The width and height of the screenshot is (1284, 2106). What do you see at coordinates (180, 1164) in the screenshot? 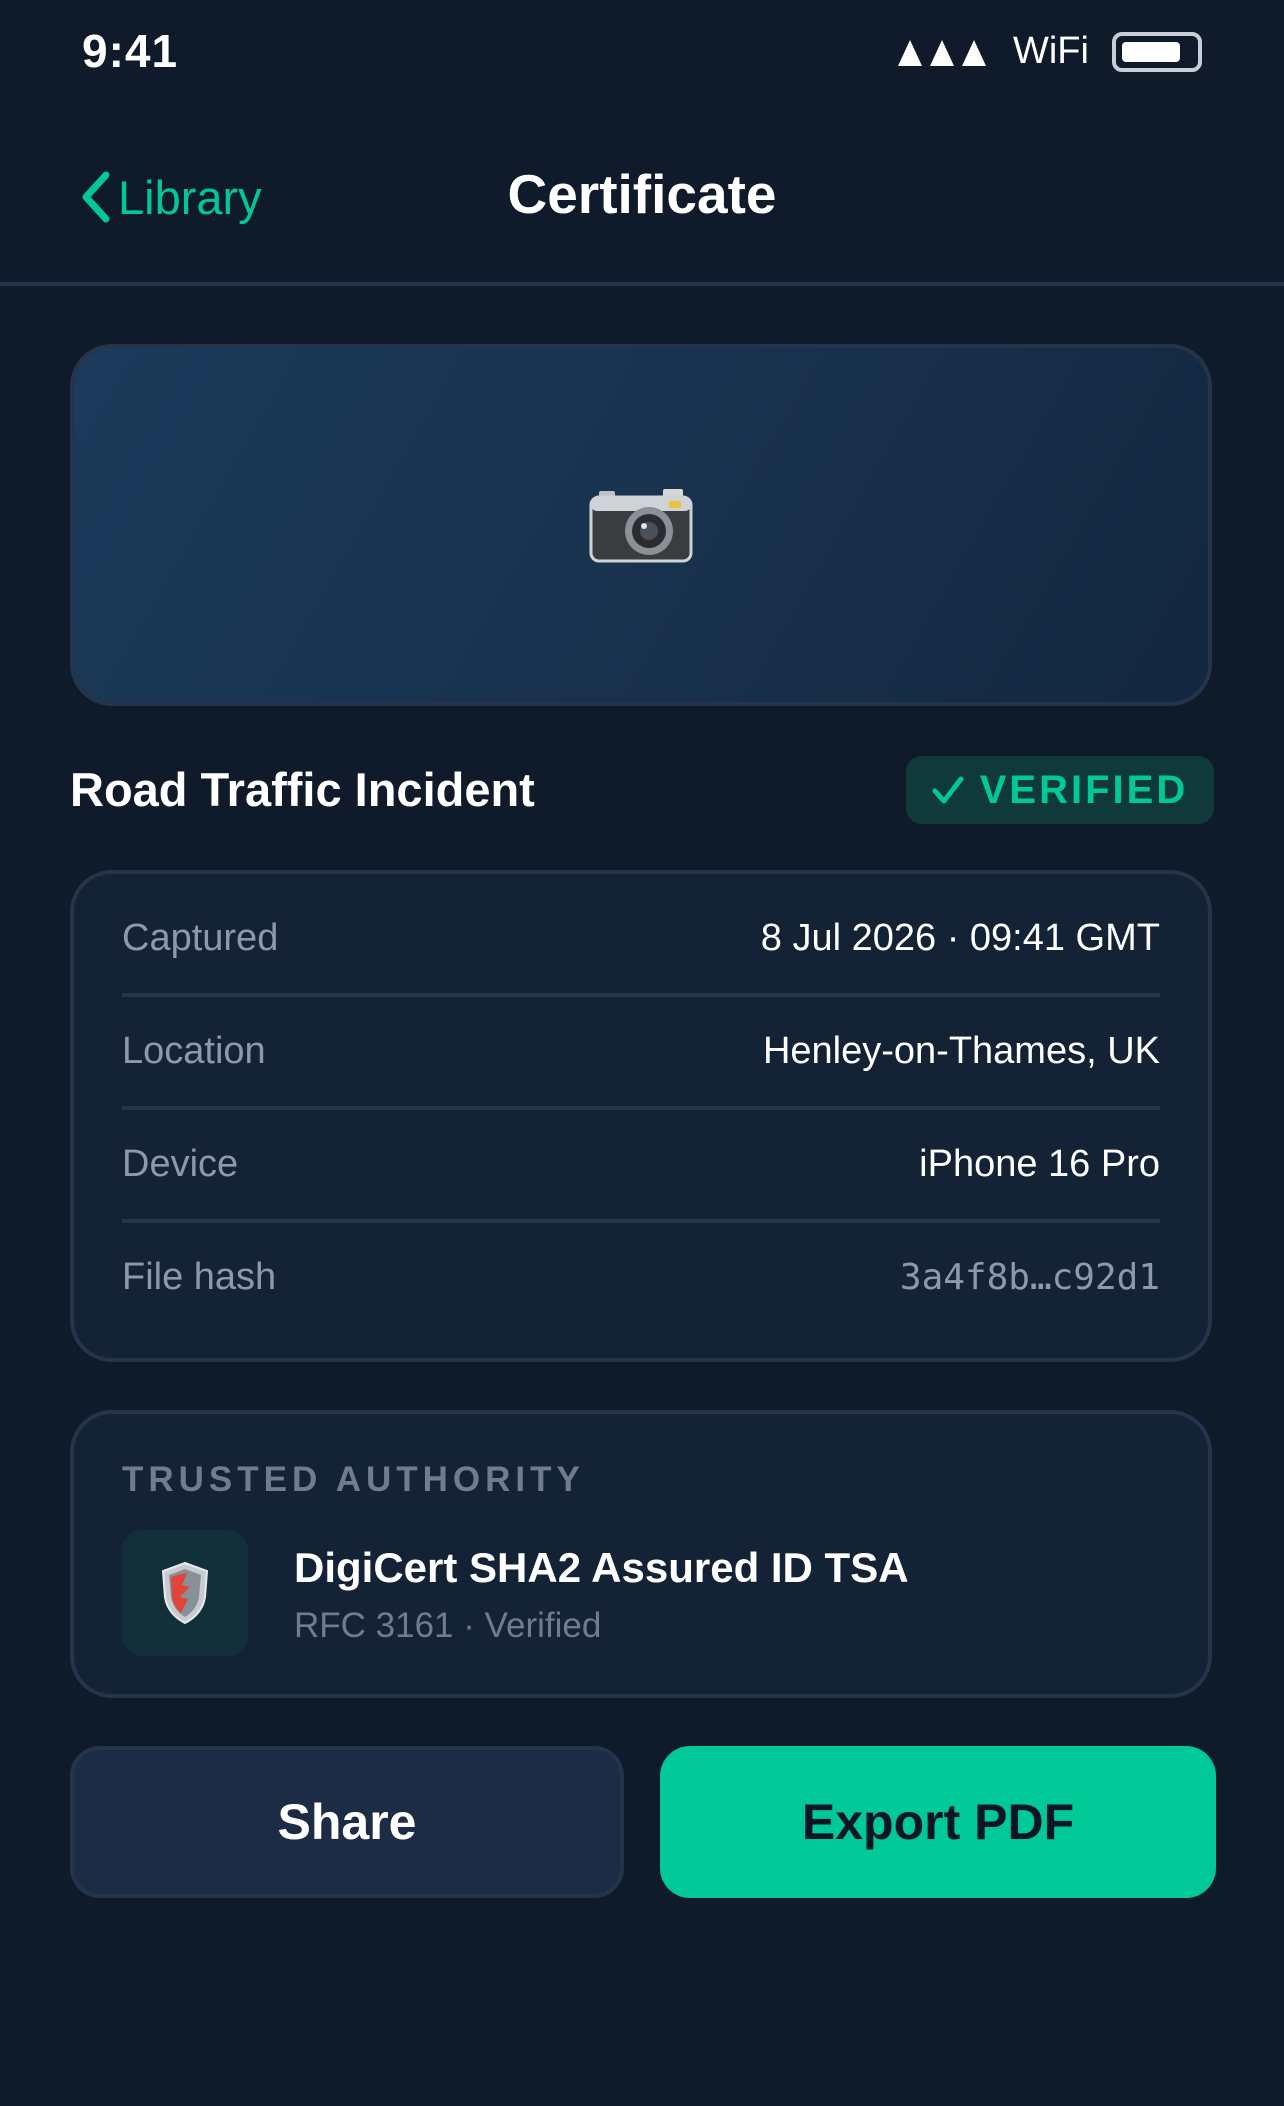
I see `detail-label: Device` at bounding box center [180, 1164].